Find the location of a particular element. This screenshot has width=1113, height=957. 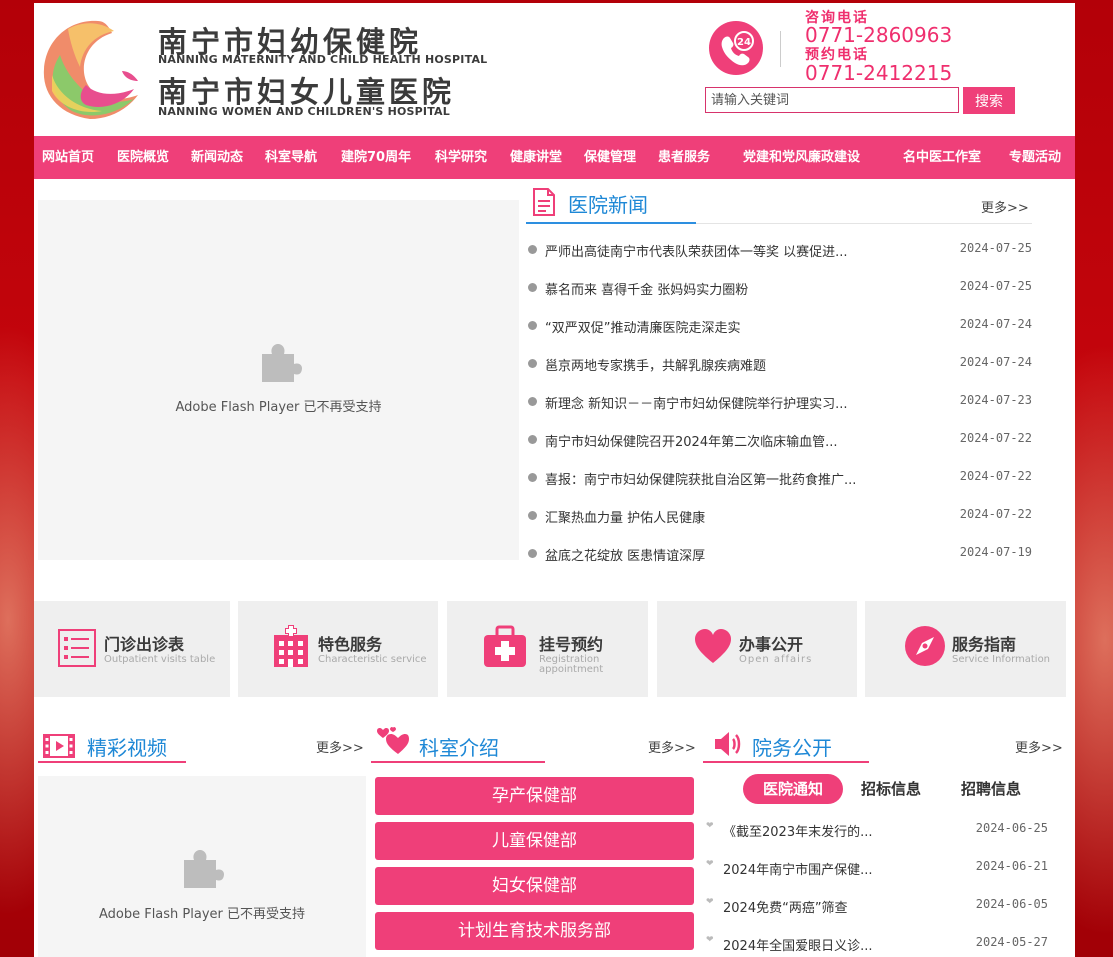

affairs-underline is located at coordinates (786, 762).